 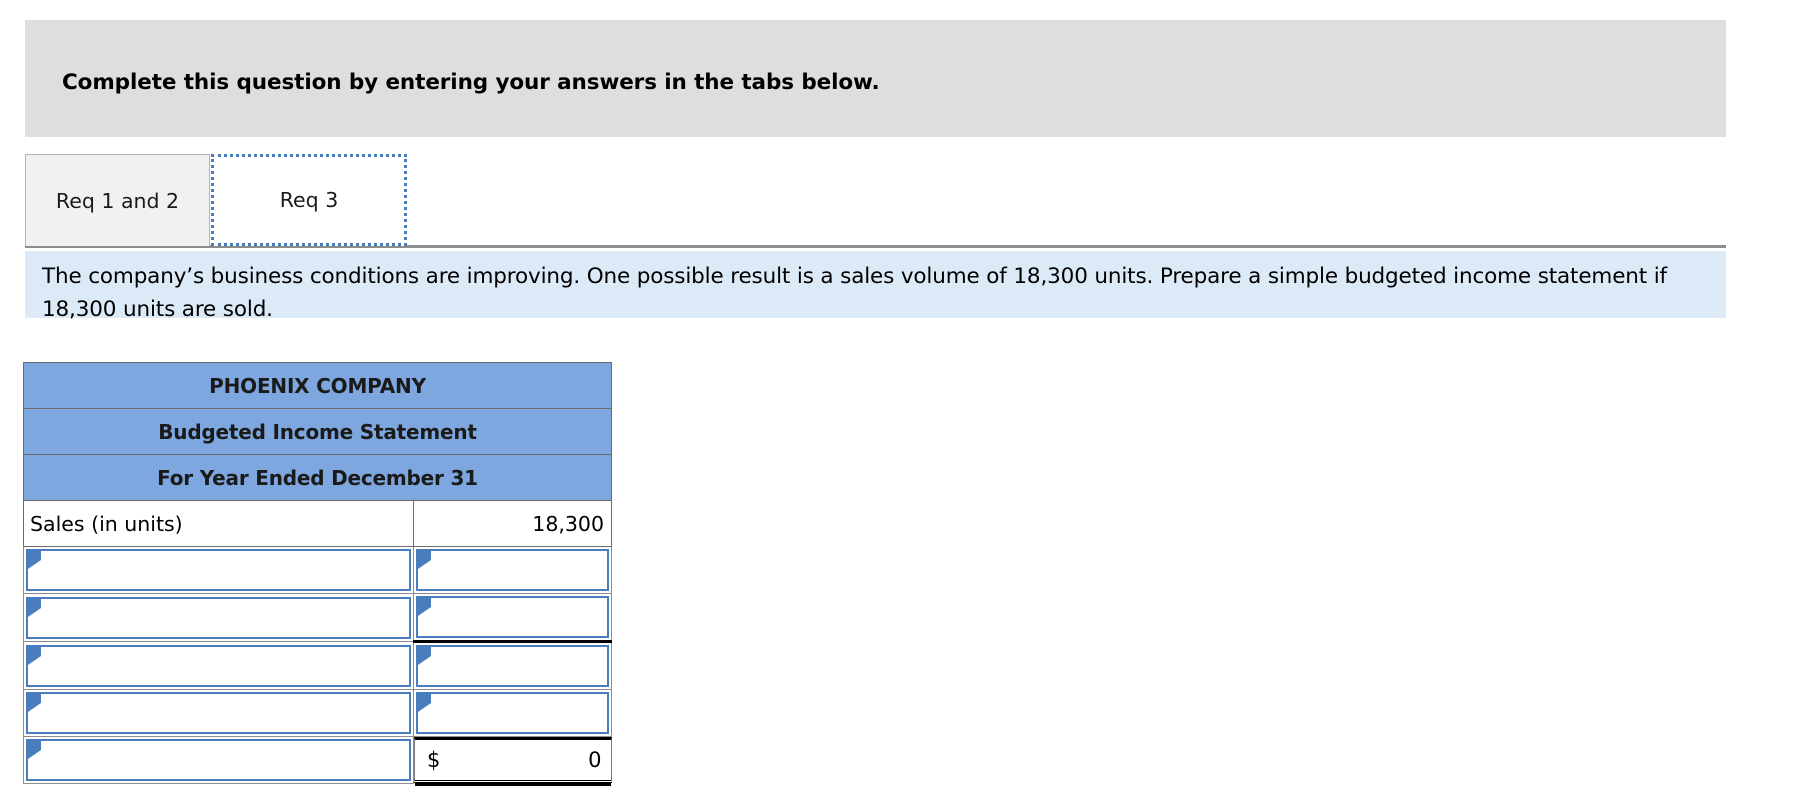 I want to click on entry-row-3-label-cell, so click(x=218, y=665).